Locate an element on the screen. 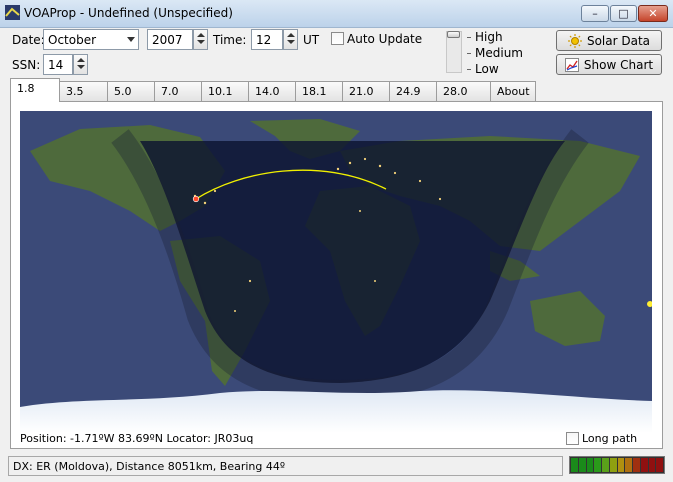 The height and width of the screenshot is (482, 673). minimize-button: – is located at coordinates (595, 13).